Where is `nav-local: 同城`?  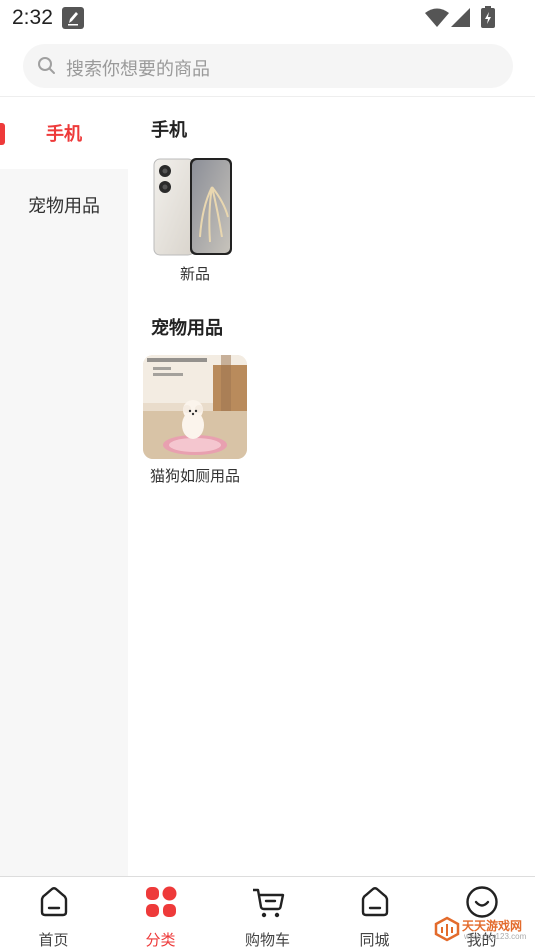
nav-local: 同城 is located at coordinates (374, 917).